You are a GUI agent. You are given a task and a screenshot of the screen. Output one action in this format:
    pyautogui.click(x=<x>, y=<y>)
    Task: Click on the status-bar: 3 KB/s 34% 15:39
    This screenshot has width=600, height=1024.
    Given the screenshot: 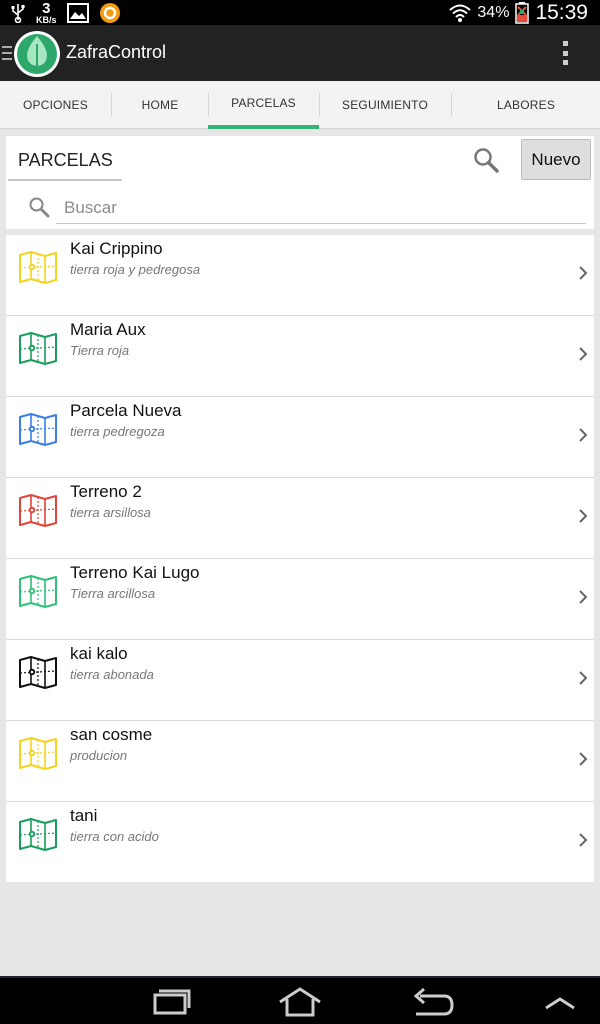 What is the action you would take?
    pyautogui.click(x=300, y=12)
    